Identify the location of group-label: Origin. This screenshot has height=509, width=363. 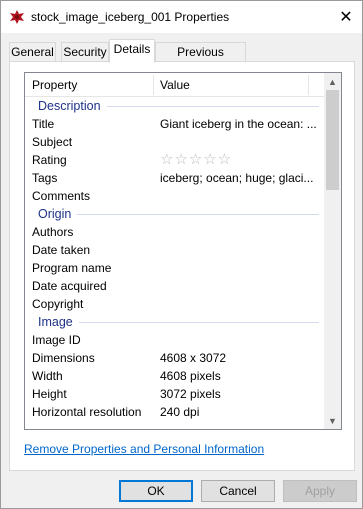
(58, 214).